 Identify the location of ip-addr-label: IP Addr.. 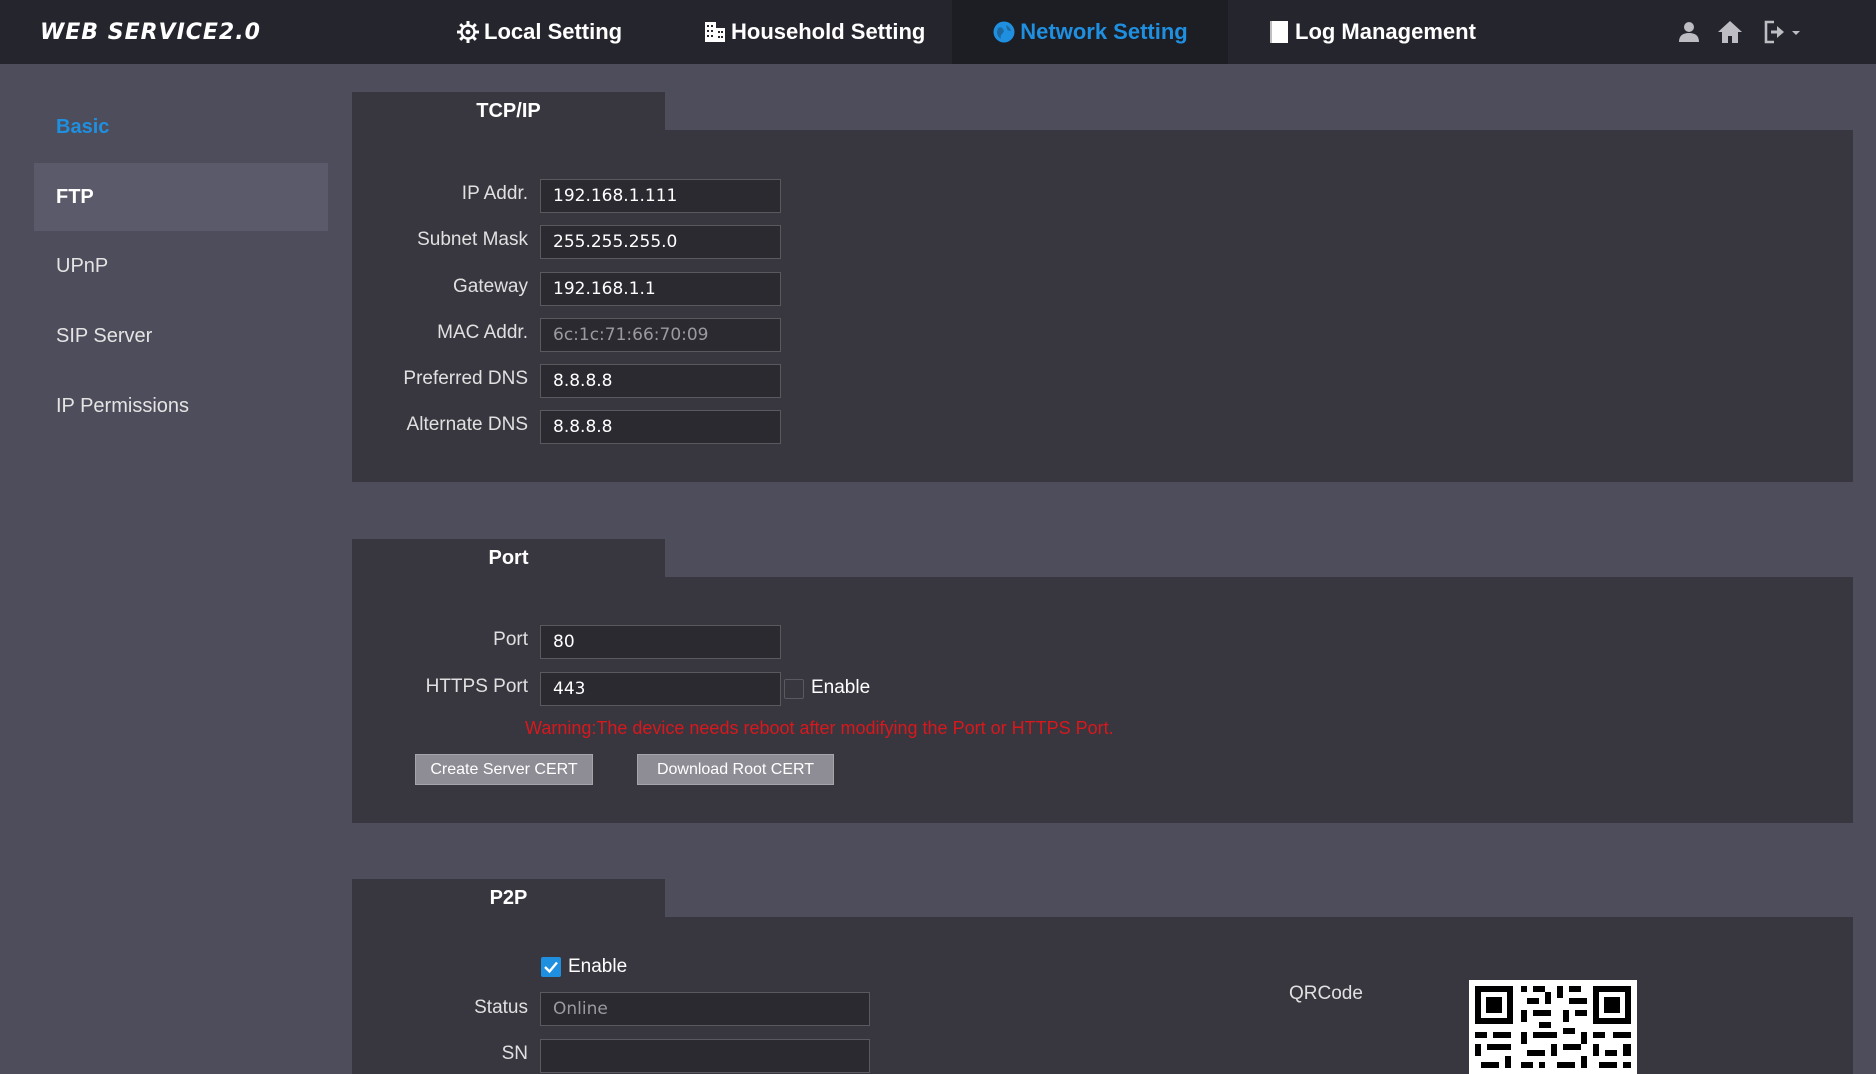
(494, 193).